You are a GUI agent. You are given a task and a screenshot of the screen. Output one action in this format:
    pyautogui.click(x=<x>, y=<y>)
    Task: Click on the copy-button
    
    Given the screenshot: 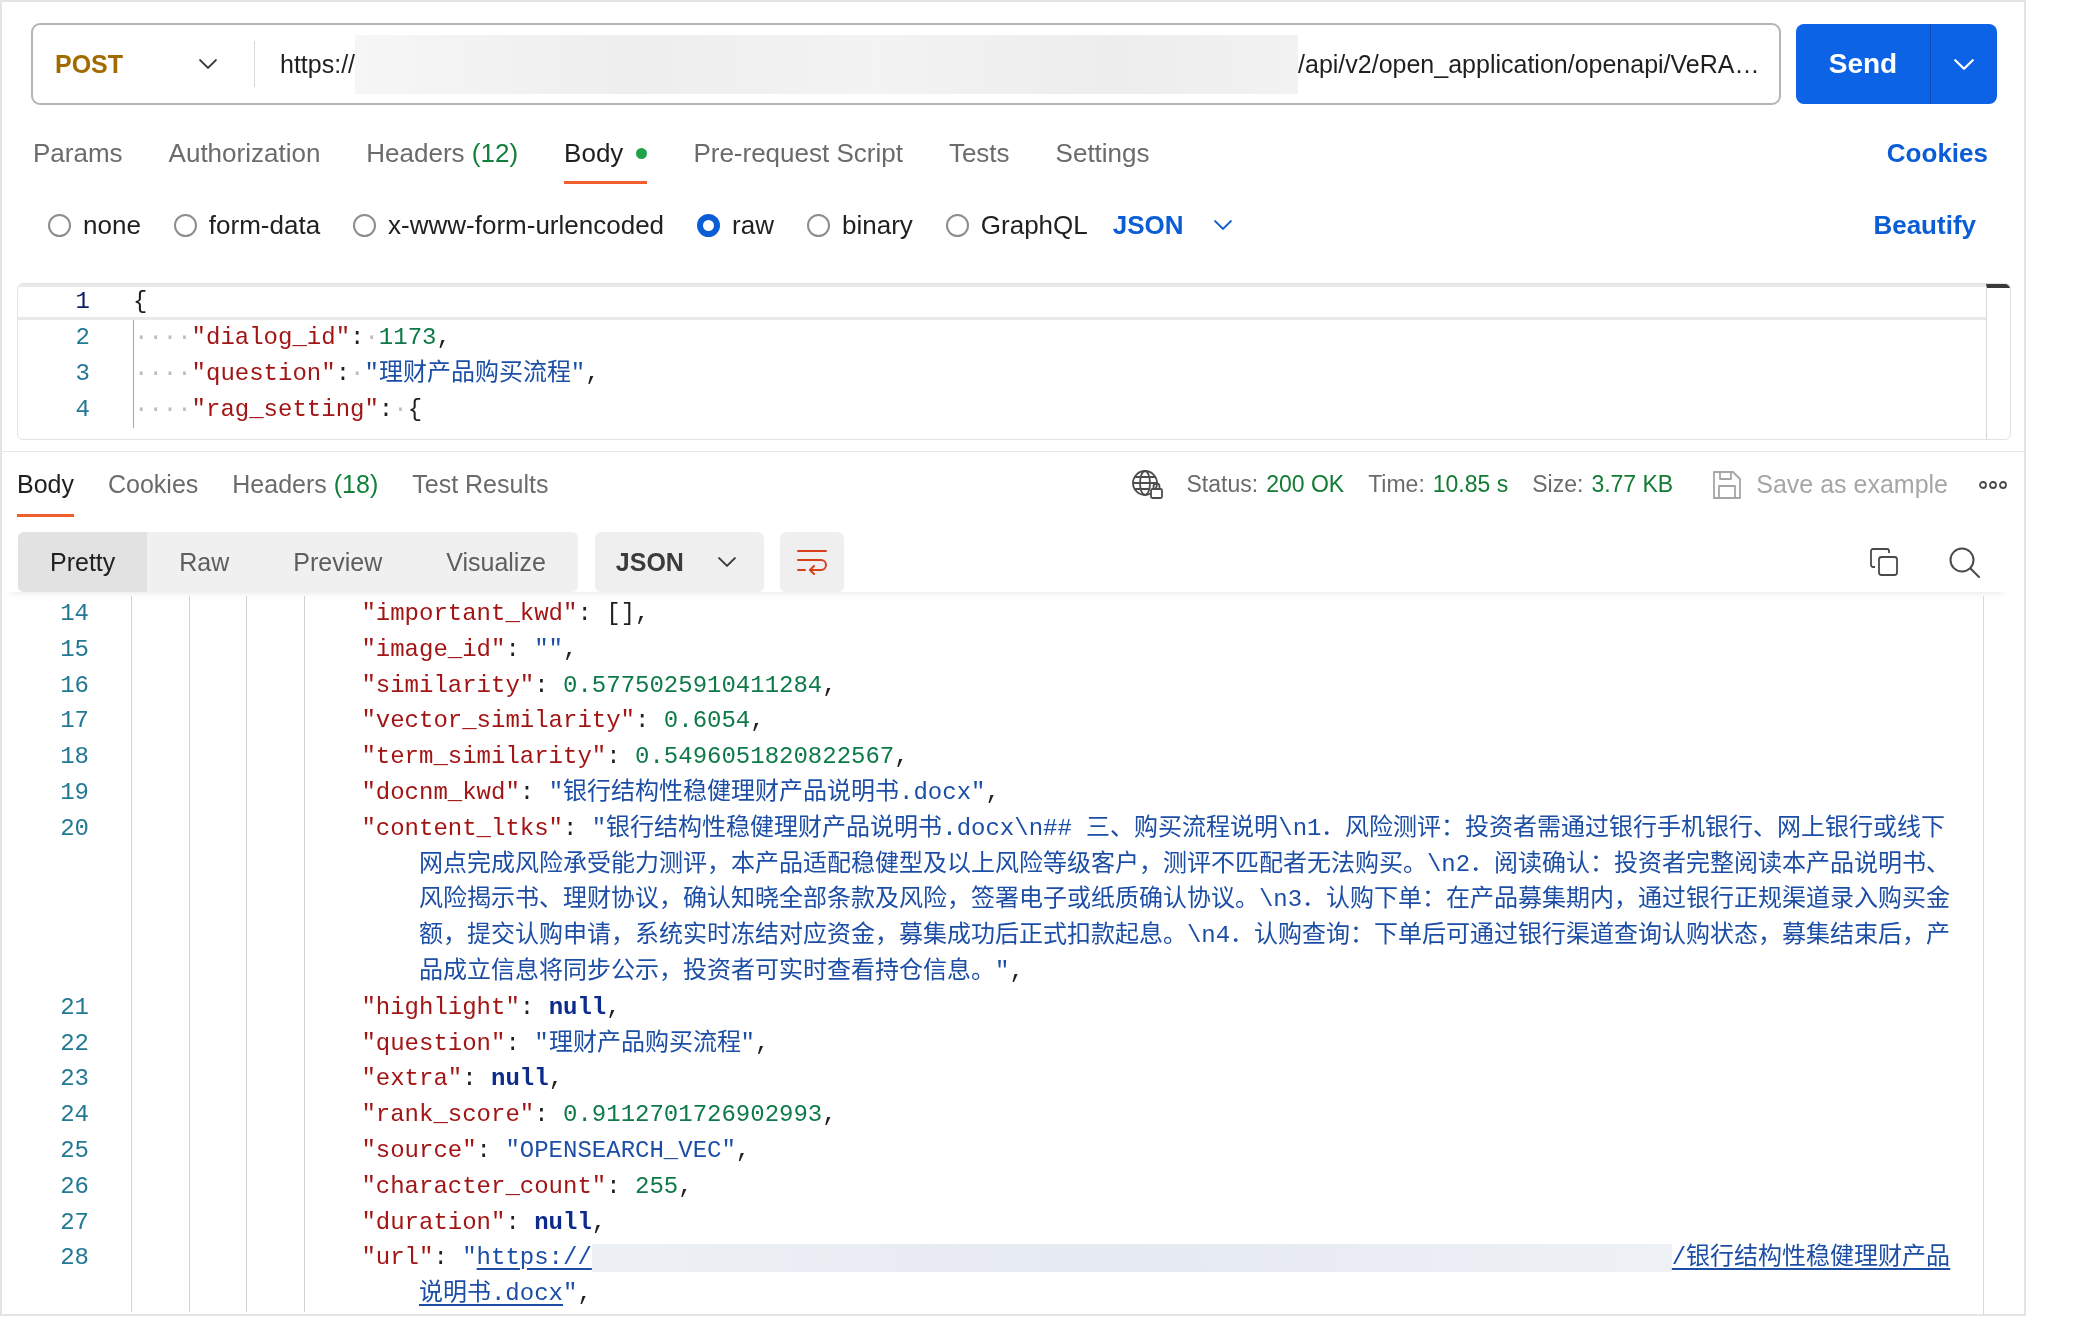 What is the action you would take?
    pyautogui.click(x=1884, y=562)
    